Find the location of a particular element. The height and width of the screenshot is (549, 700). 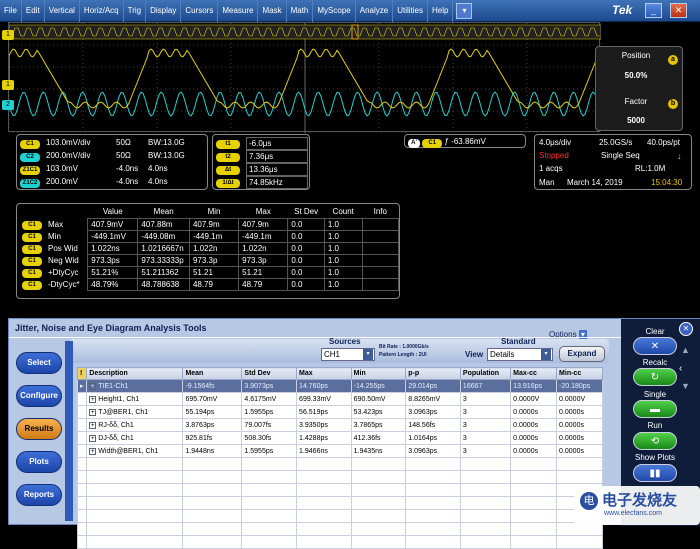

menu-trig: Trig is located at coordinates (135, 11).